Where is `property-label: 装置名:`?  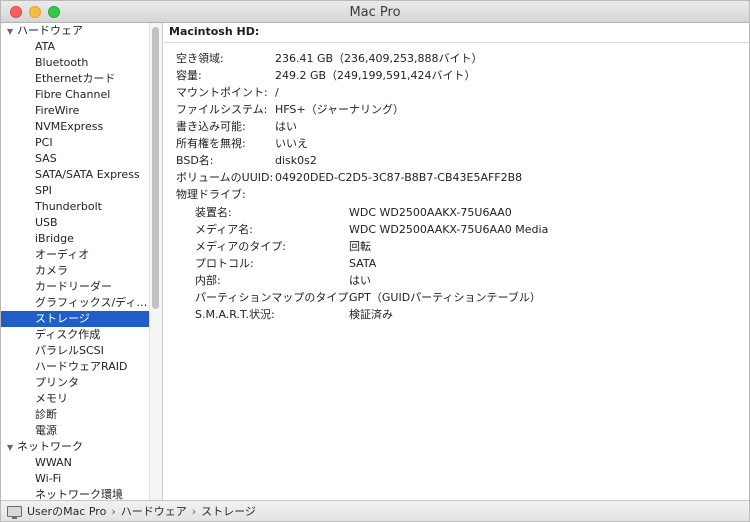
property-label: 装置名: is located at coordinates (213, 212).